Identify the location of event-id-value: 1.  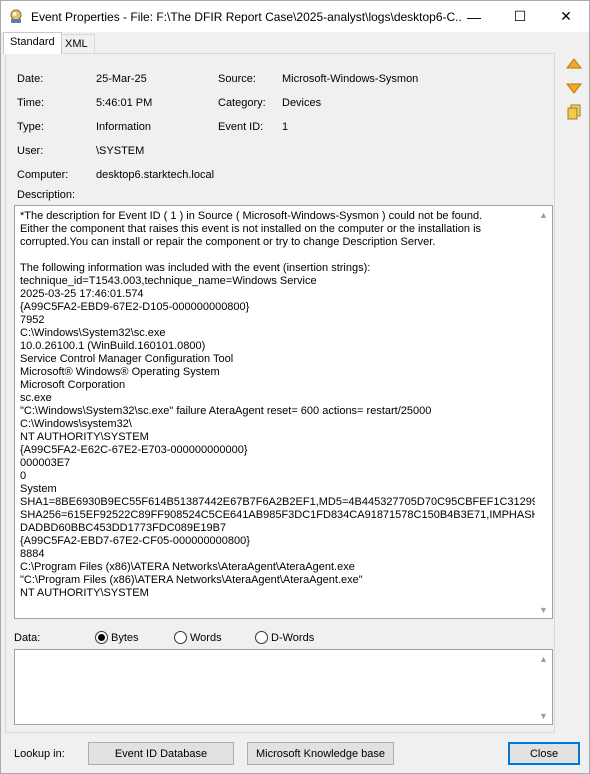
(285, 127).